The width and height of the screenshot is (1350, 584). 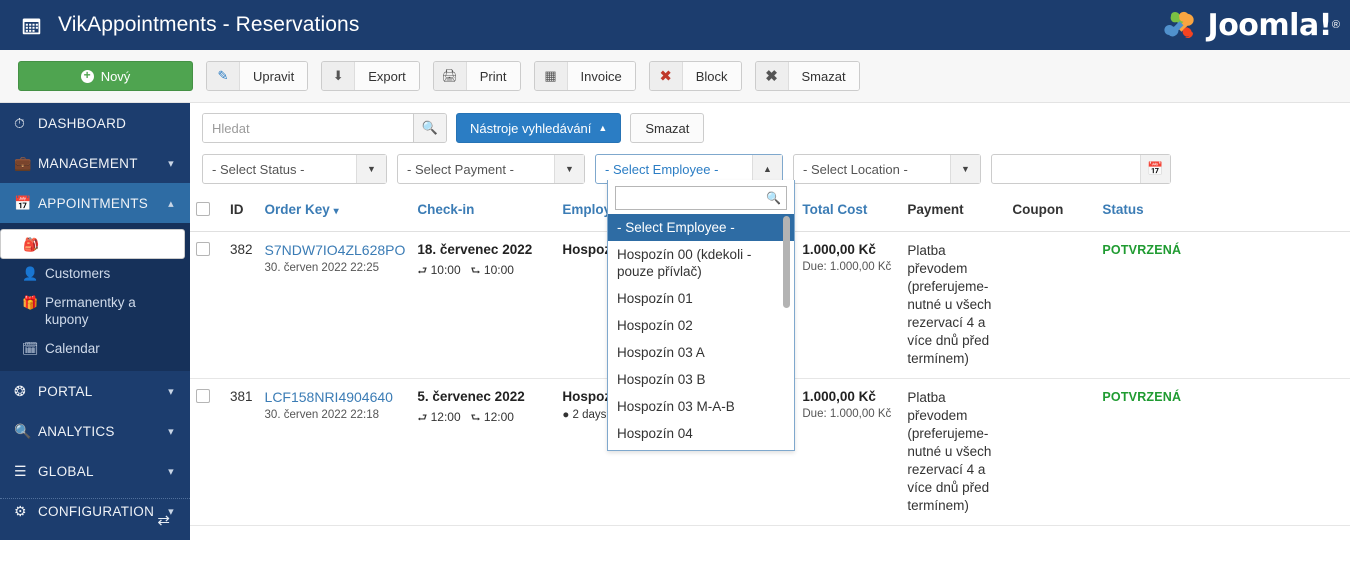 What do you see at coordinates (666, 76) in the screenshot?
I see `block-icon: ✖` at bounding box center [666, 76].